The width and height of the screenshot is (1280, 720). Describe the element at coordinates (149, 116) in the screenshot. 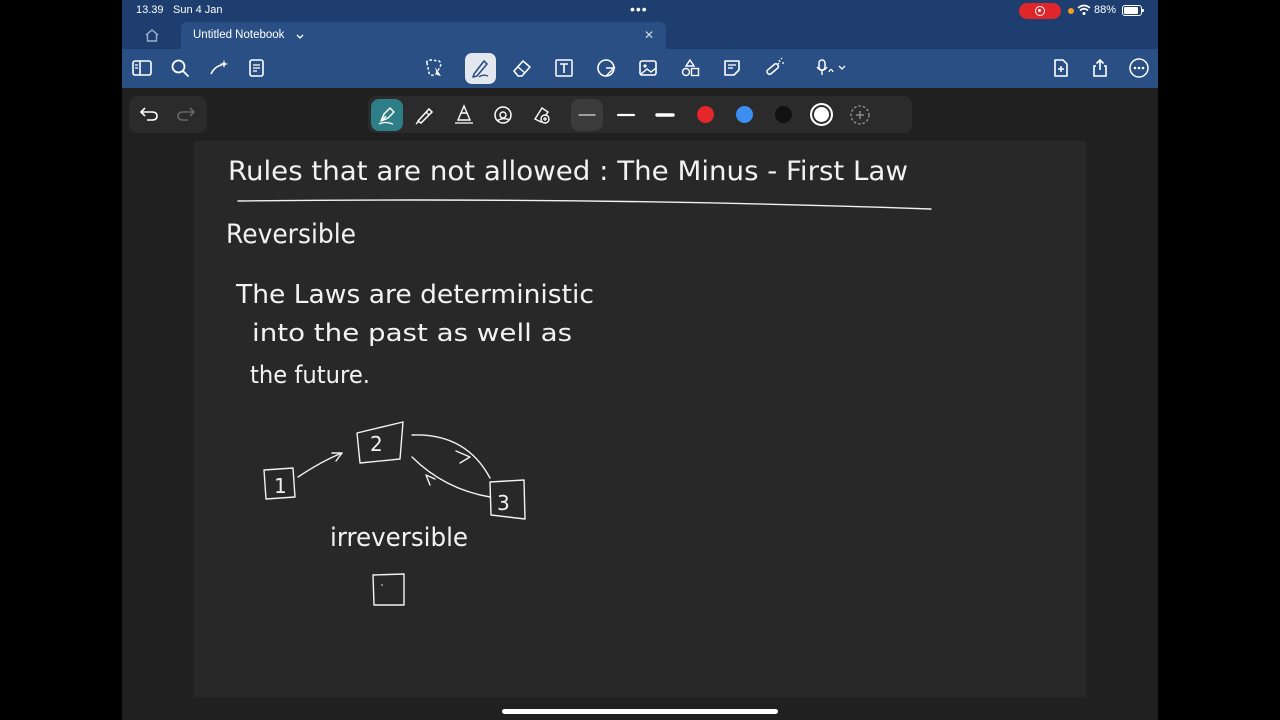

I see `undo-icon` at that location.